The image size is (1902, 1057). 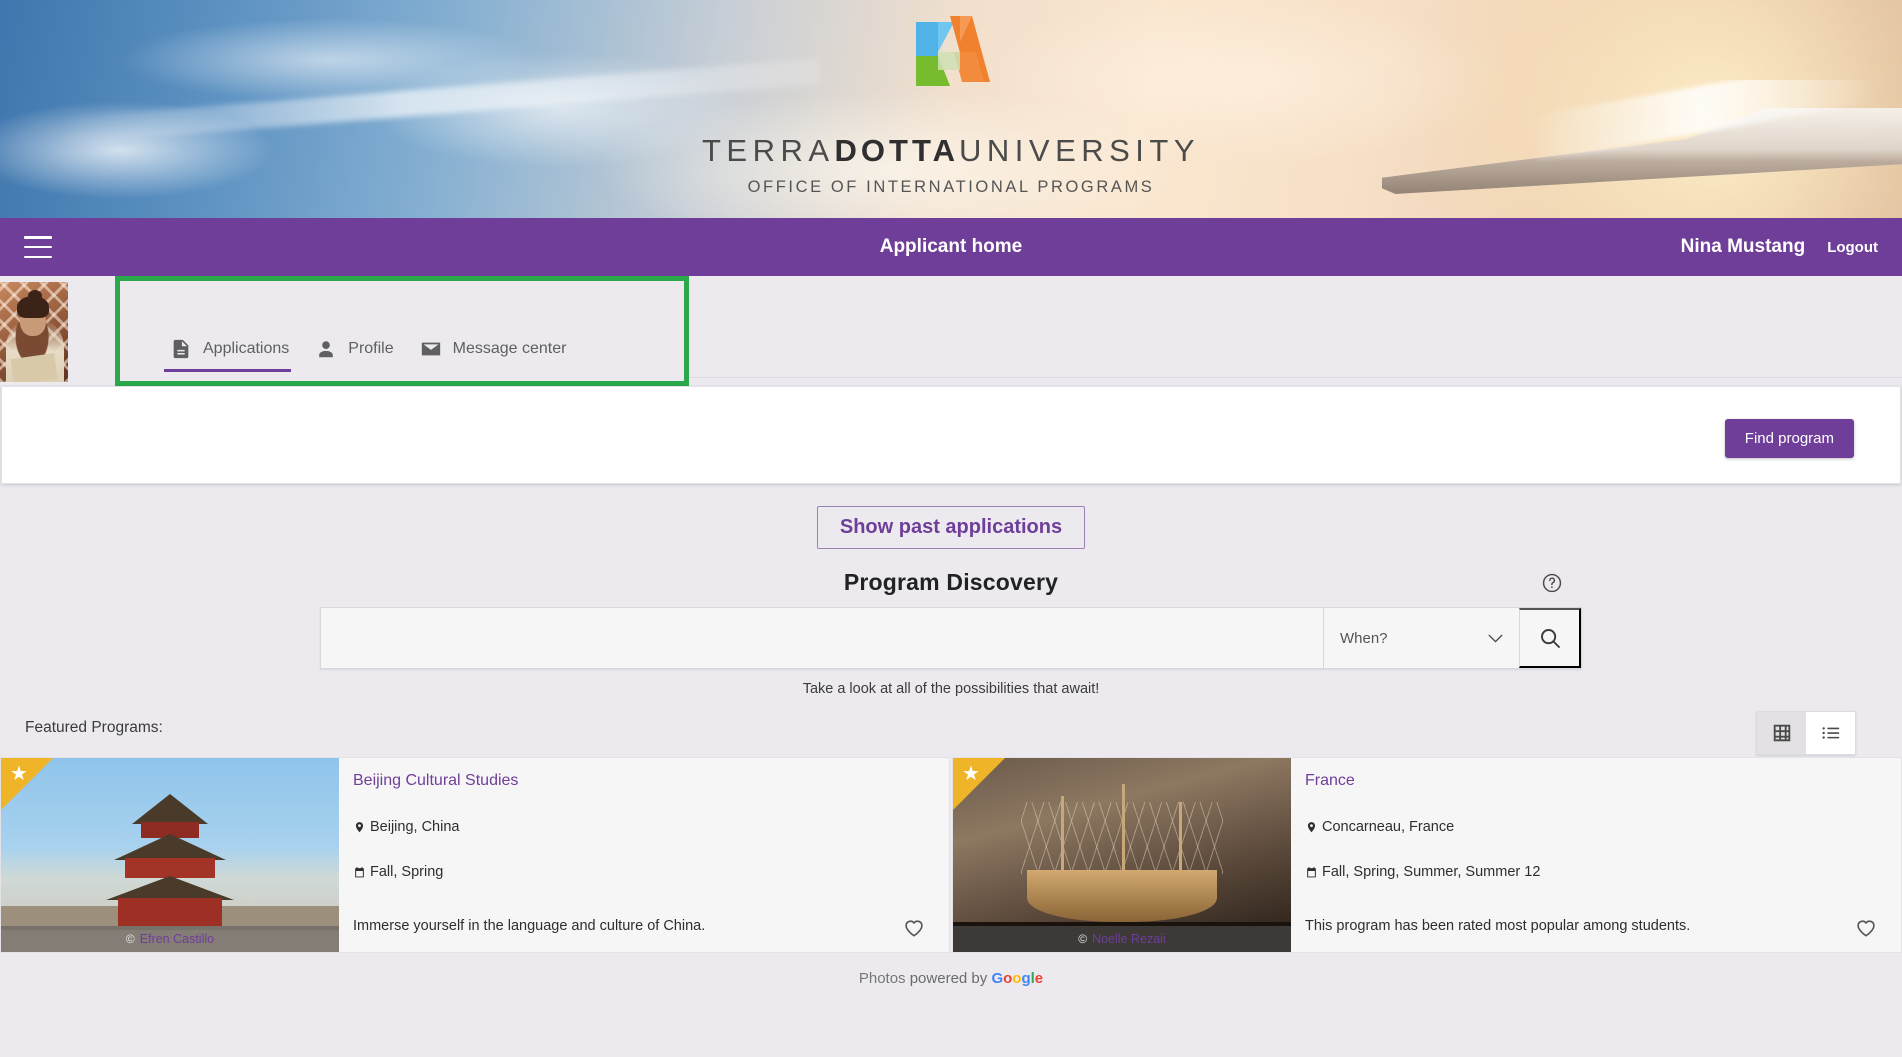 What do you see at coordinates (1789, 438) in the screenshot?
I see `find-program-button: Find program` at bounding box center [1789, 438].